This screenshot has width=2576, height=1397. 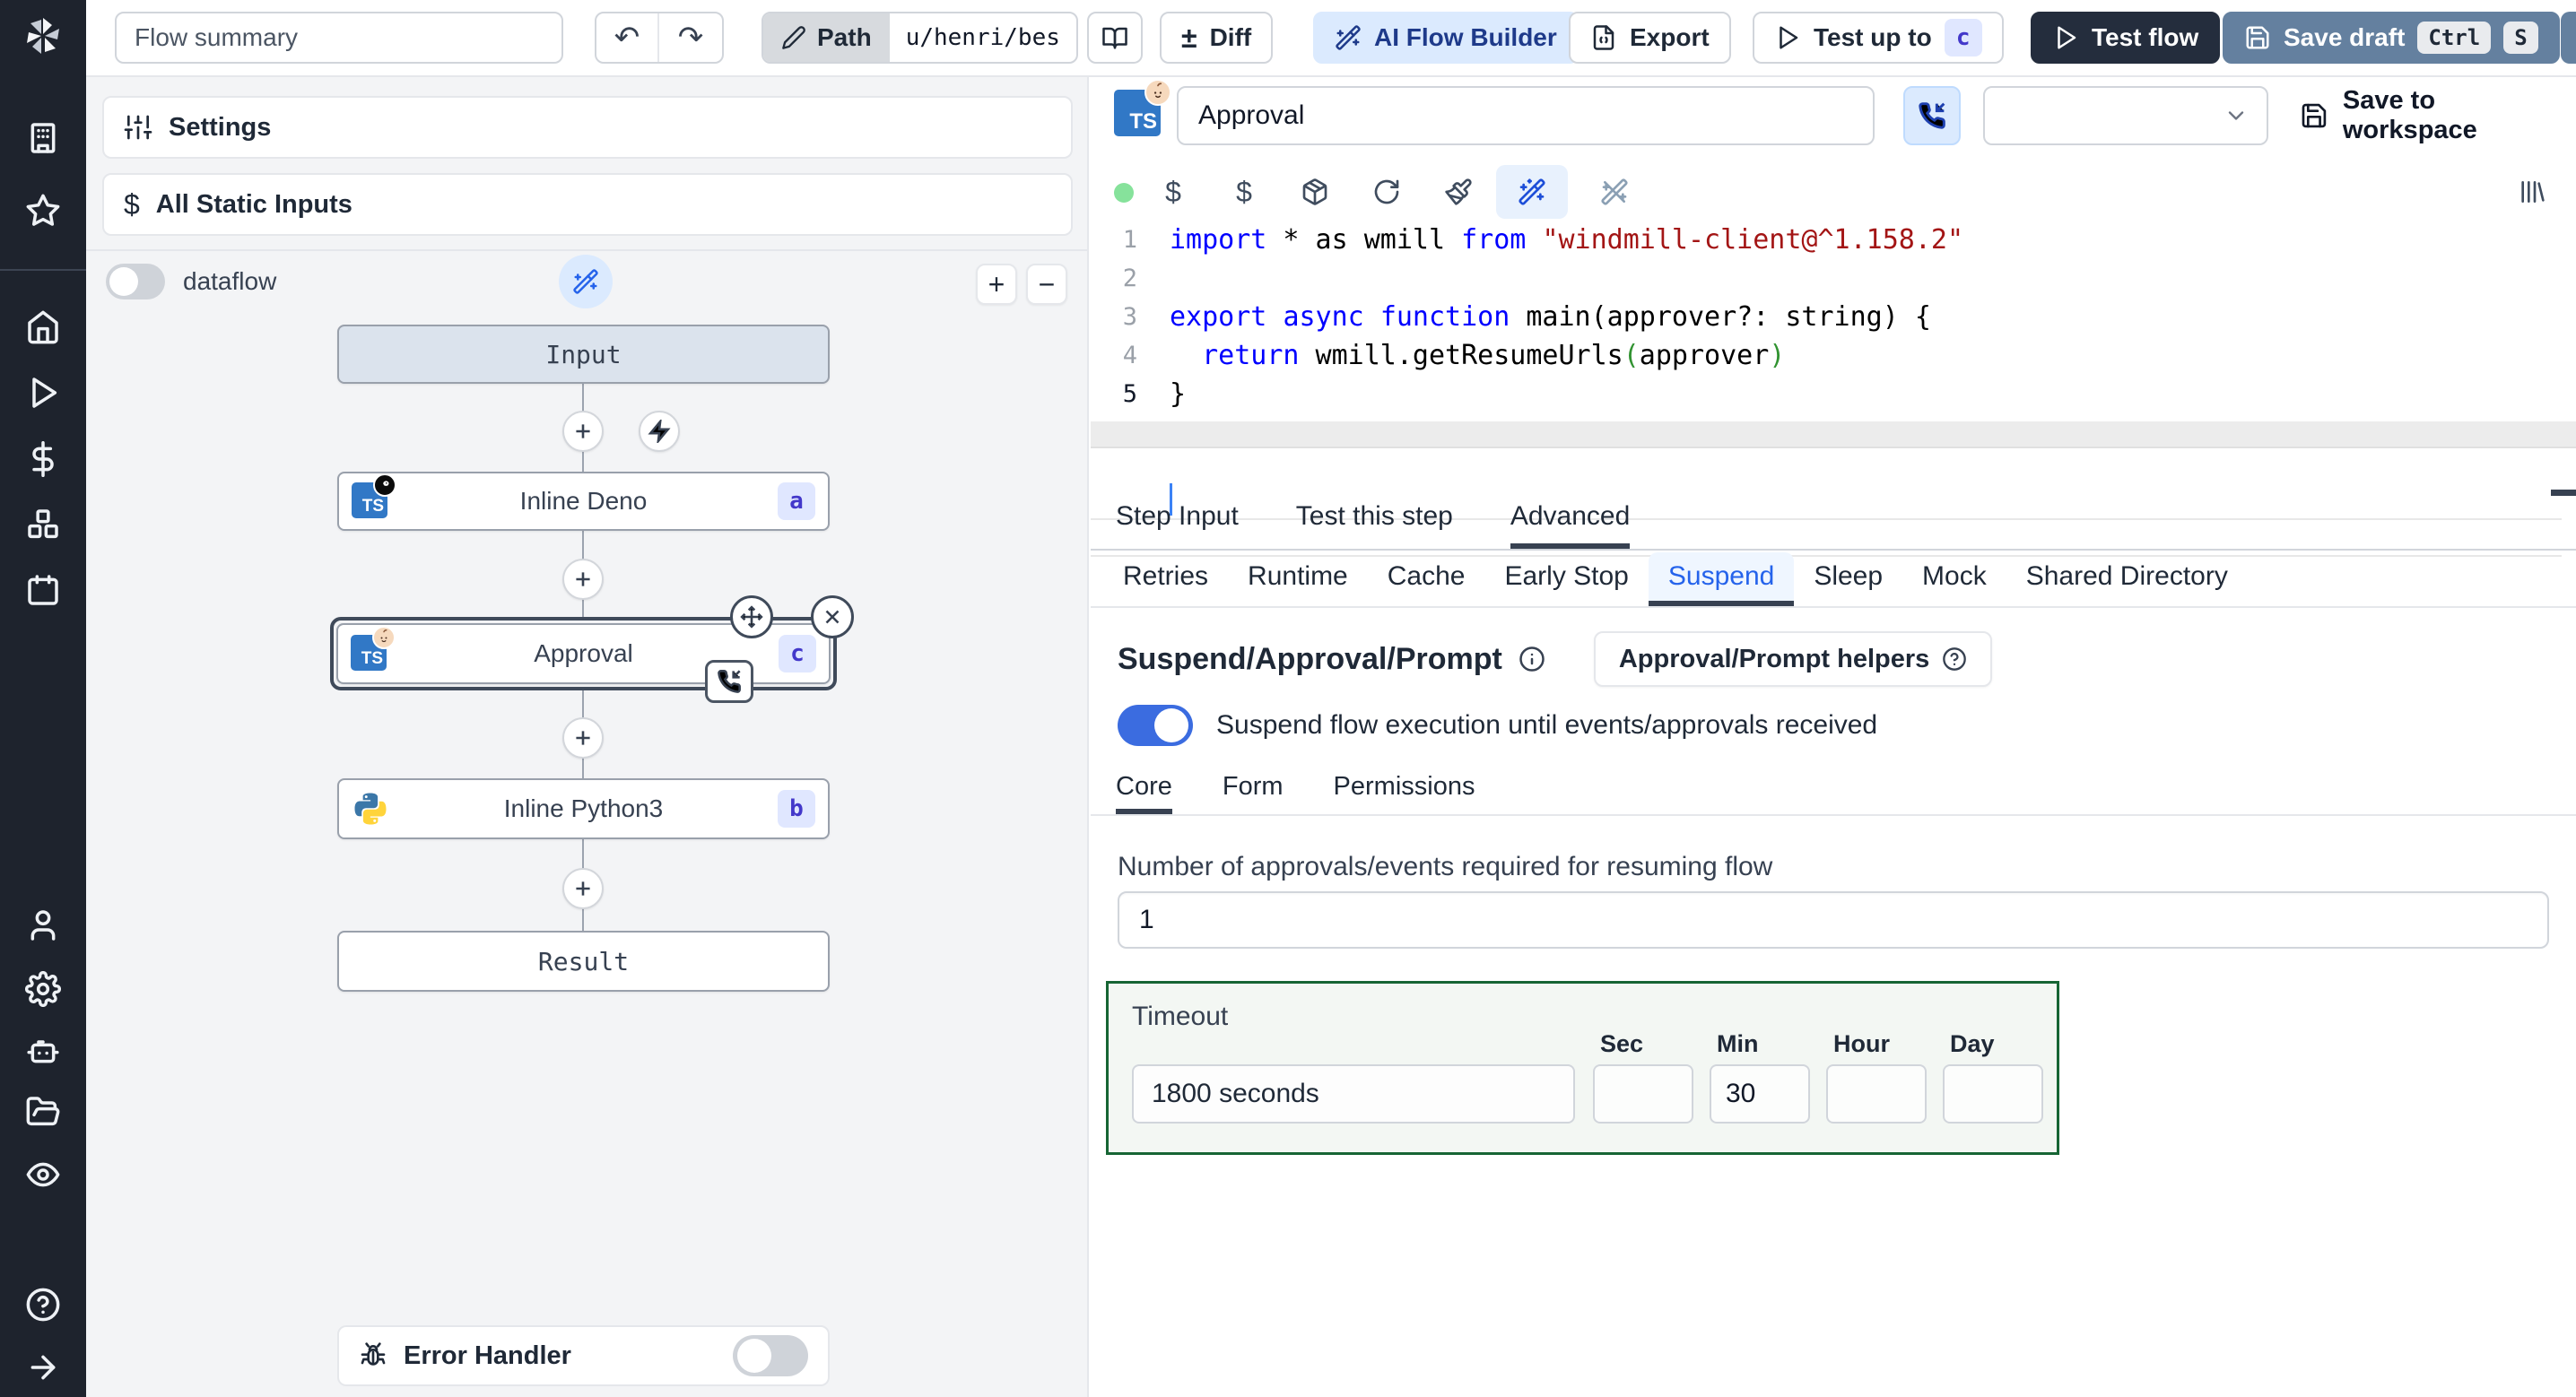 What do you see at coordinates (1833, 790) in the screenshot?
I see `suspend-subtabs: Core Form Permissions` at bounding box center [1833, 790].